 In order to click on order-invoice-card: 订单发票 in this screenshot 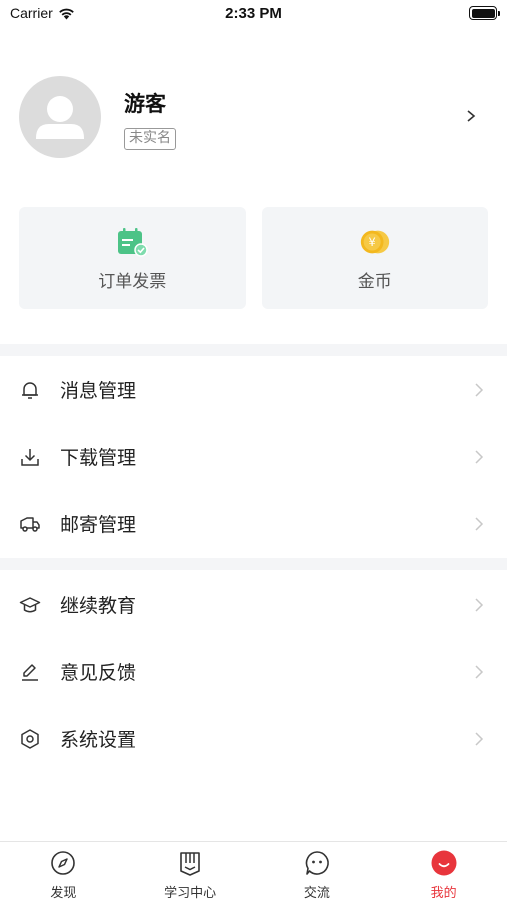, I will do `click(132, 258)`.